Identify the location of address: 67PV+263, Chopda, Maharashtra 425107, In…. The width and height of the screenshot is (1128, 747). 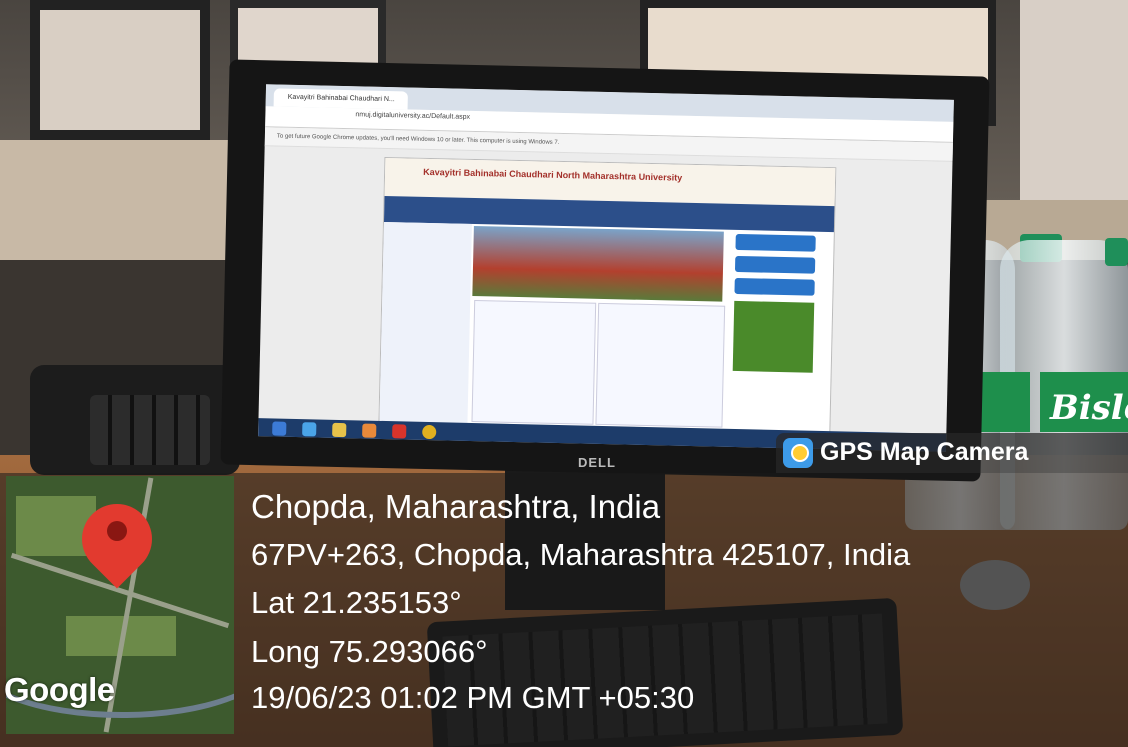
(581, 554).